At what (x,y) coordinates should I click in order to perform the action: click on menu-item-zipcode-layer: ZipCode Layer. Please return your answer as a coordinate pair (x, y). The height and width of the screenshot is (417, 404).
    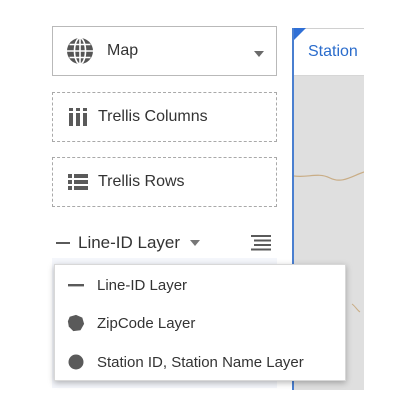
    Looking at the image, I should click on (200, 323).